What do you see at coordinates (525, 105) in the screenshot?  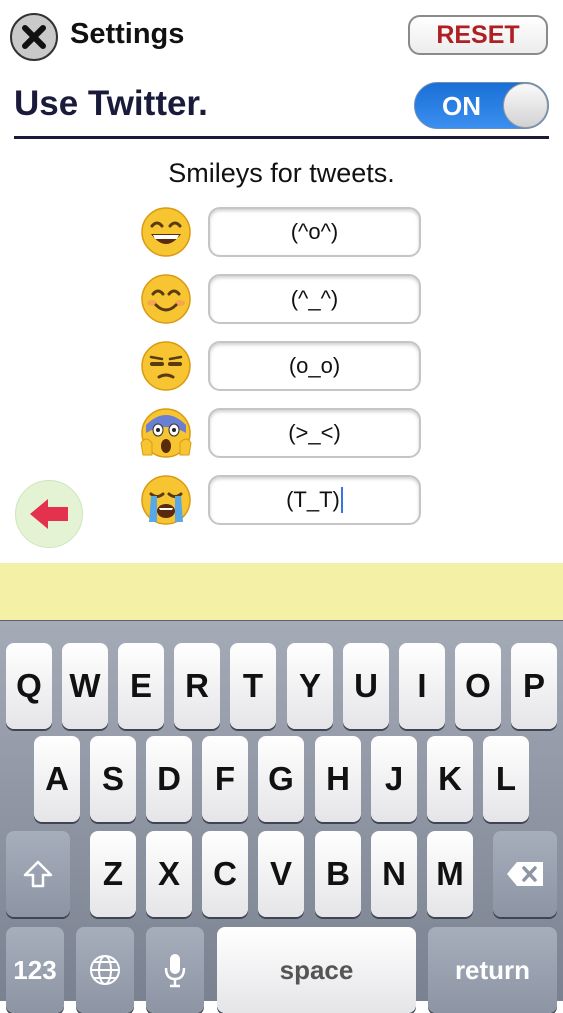 I see `toggle-knob` at bounding box center [525, 105].